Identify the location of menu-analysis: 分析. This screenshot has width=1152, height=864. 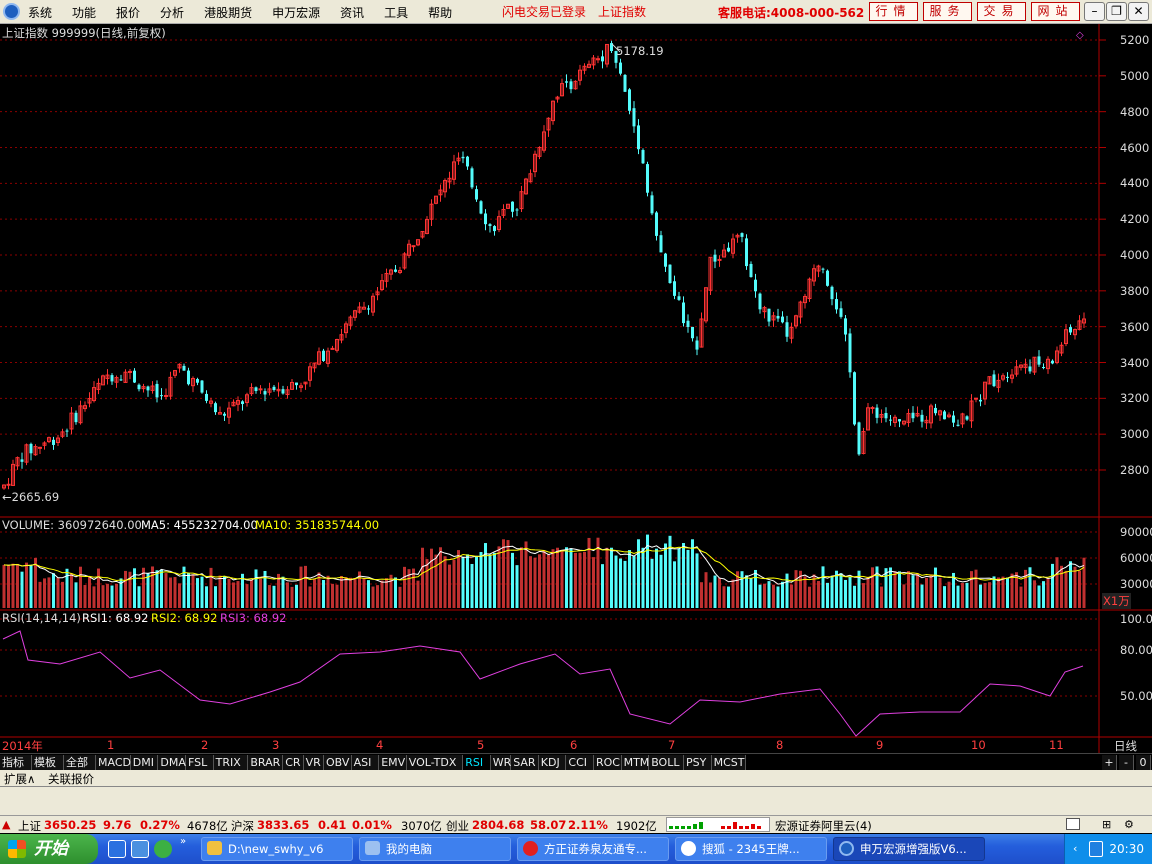
(176, 12).